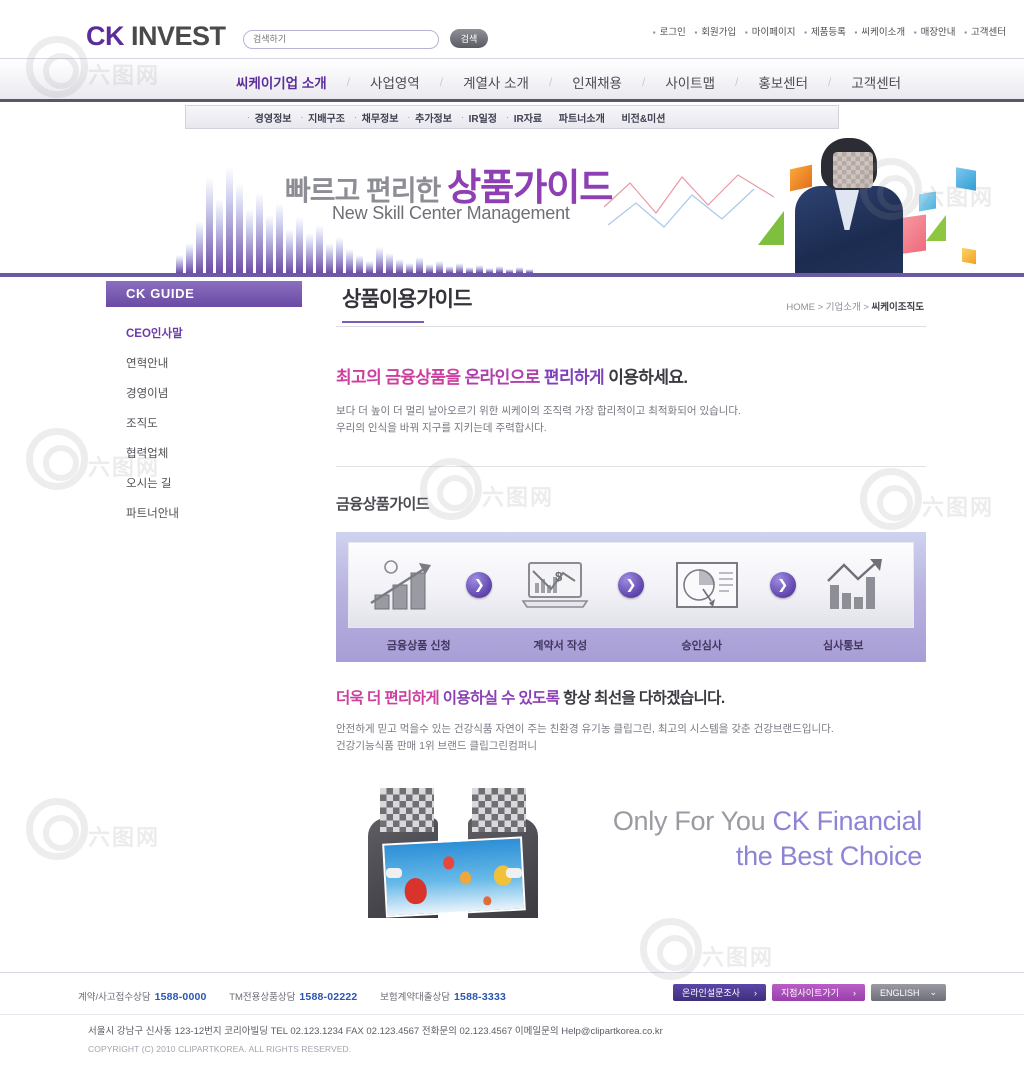 The image size is (1024, 1079). I want to click on breadcrumb-home: HOME, so click(800, 307).